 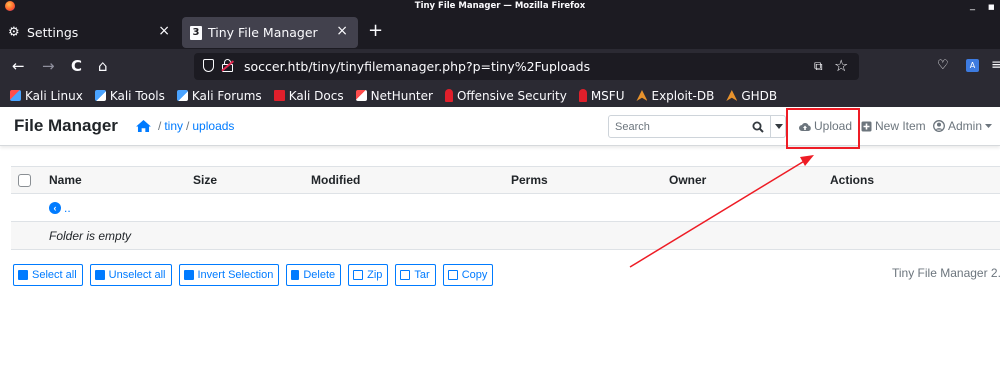 What do you see at coordinates (995, 65) in the screenshot?
I see `hamburger-menu-icon: ≡` at bounding box center [995, 65].